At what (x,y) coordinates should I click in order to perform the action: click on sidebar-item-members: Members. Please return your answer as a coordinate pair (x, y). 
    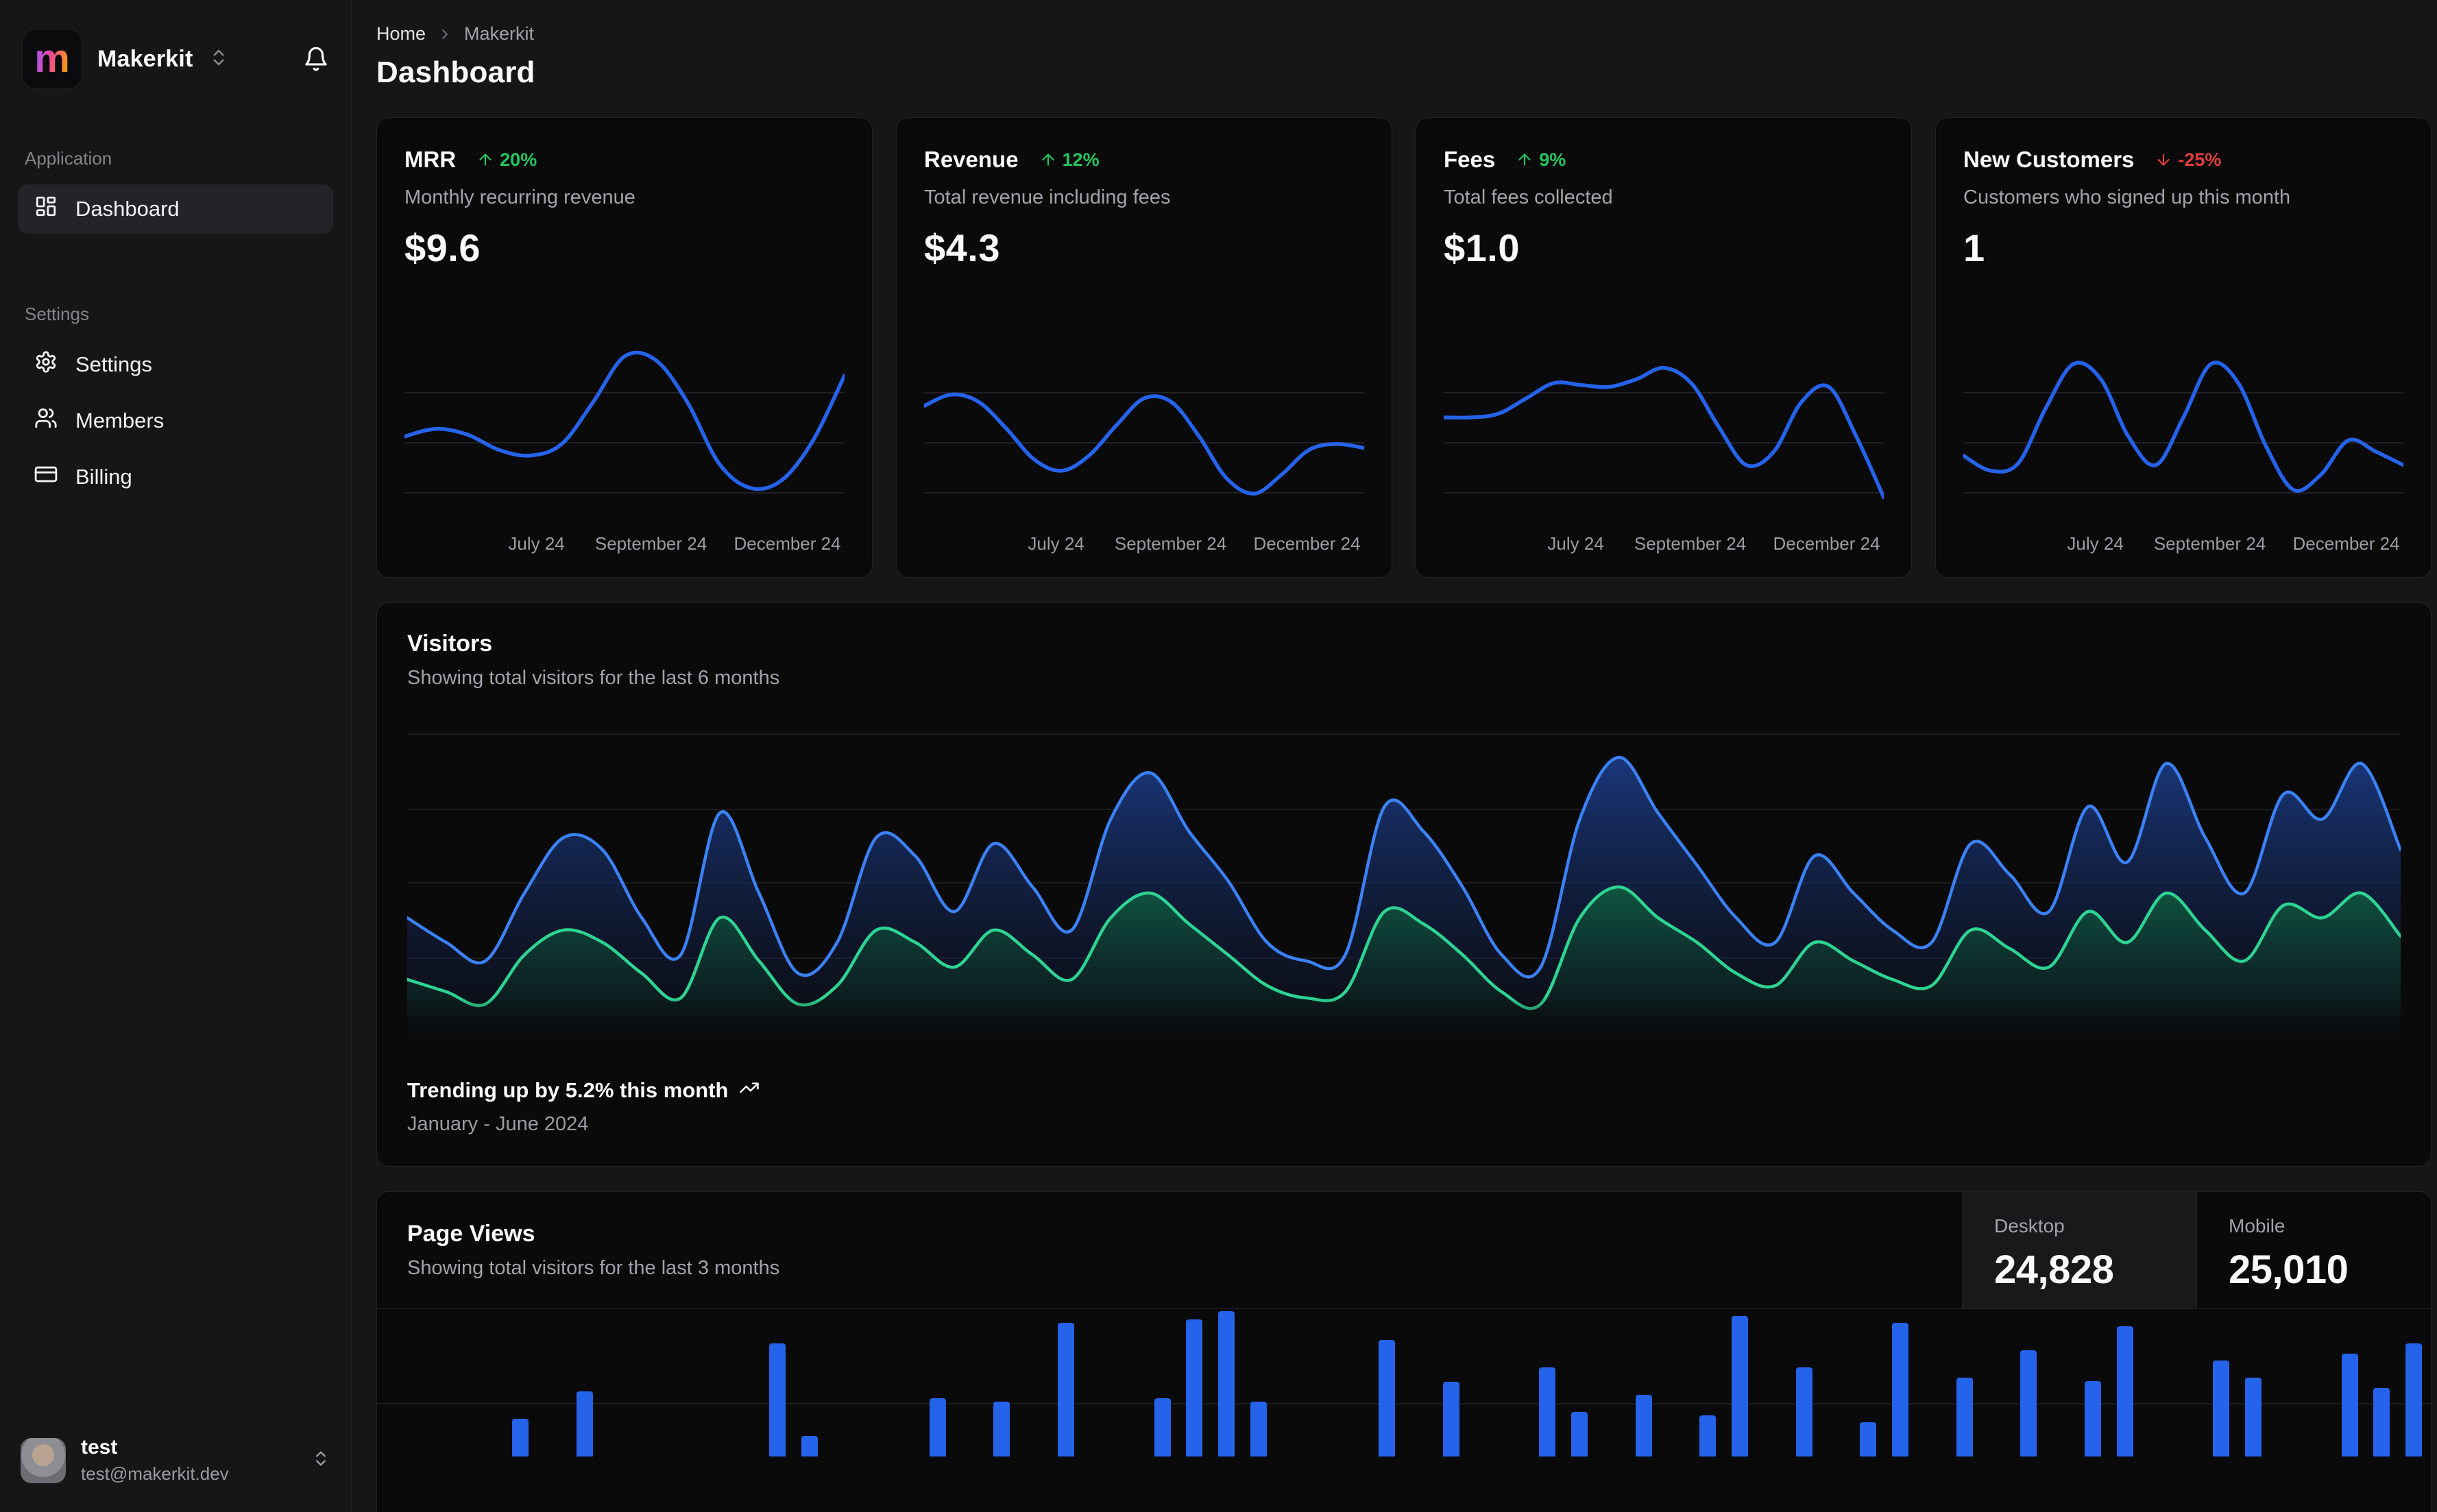
    Looking at the image, I should click on (176, 421).